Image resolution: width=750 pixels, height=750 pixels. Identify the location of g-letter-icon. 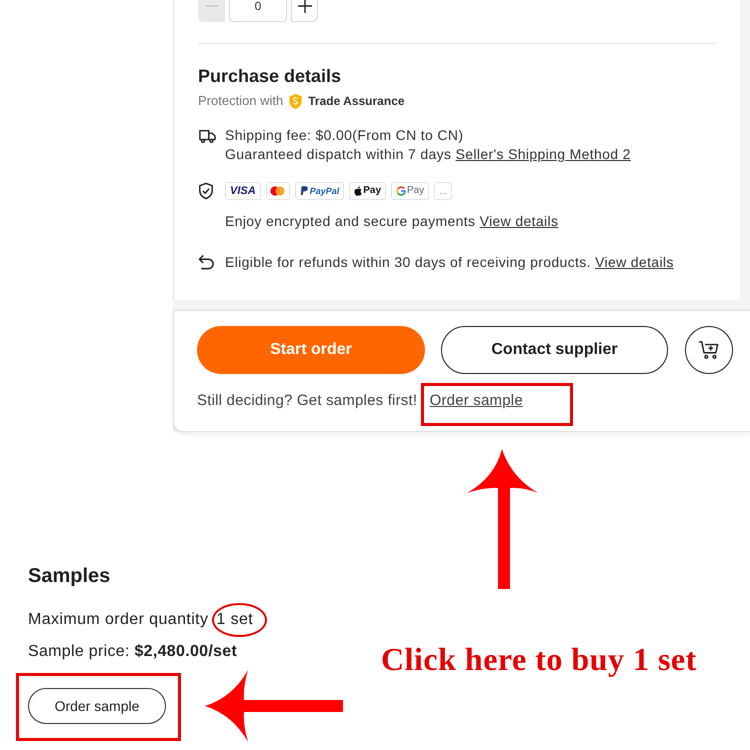
(401, 191).